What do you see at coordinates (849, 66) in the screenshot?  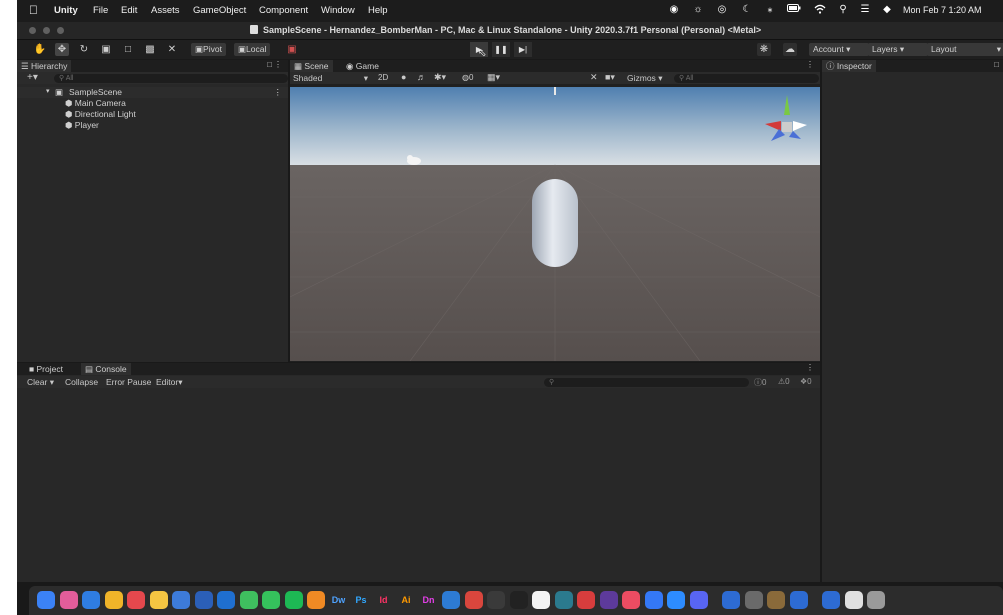 I see `tab-inspector: ⓘ Inspector` at bounding box center [849, 66].